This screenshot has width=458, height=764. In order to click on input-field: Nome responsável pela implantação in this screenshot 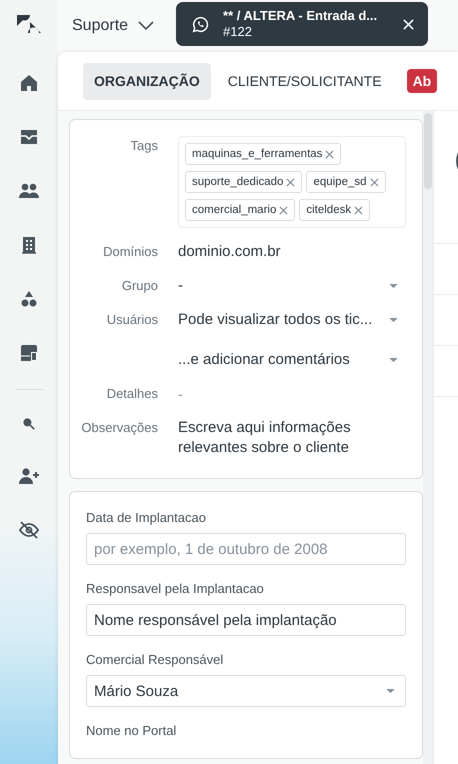, I will do `click(246, 620)`.